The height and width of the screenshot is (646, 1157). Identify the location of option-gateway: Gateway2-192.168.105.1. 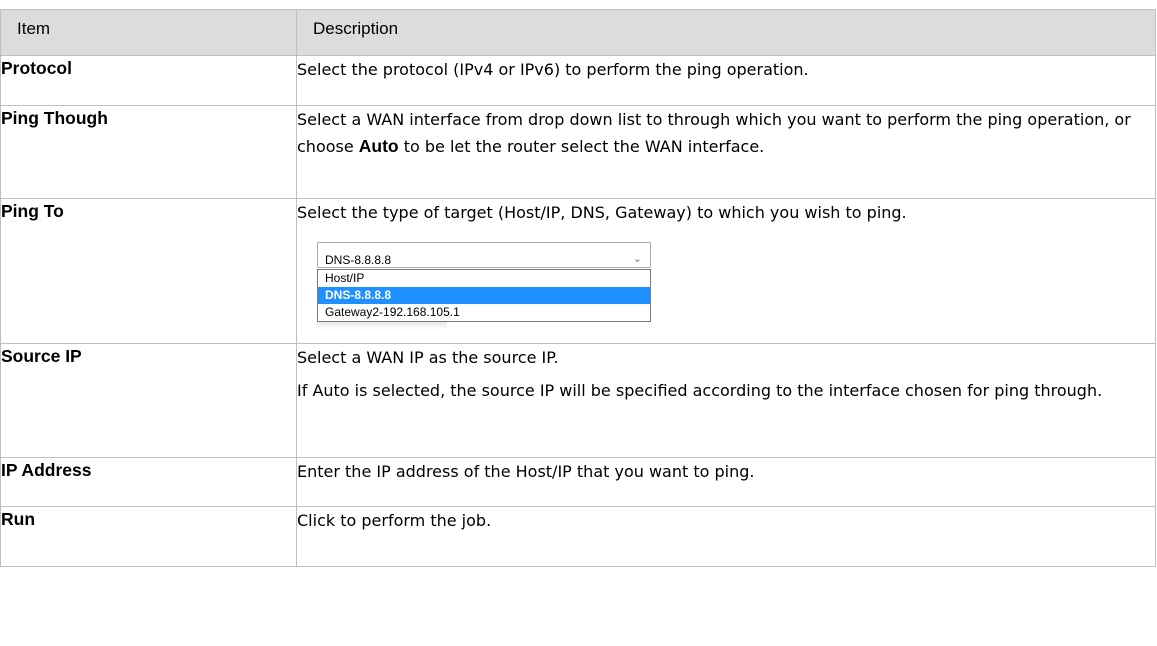
(484, 312).